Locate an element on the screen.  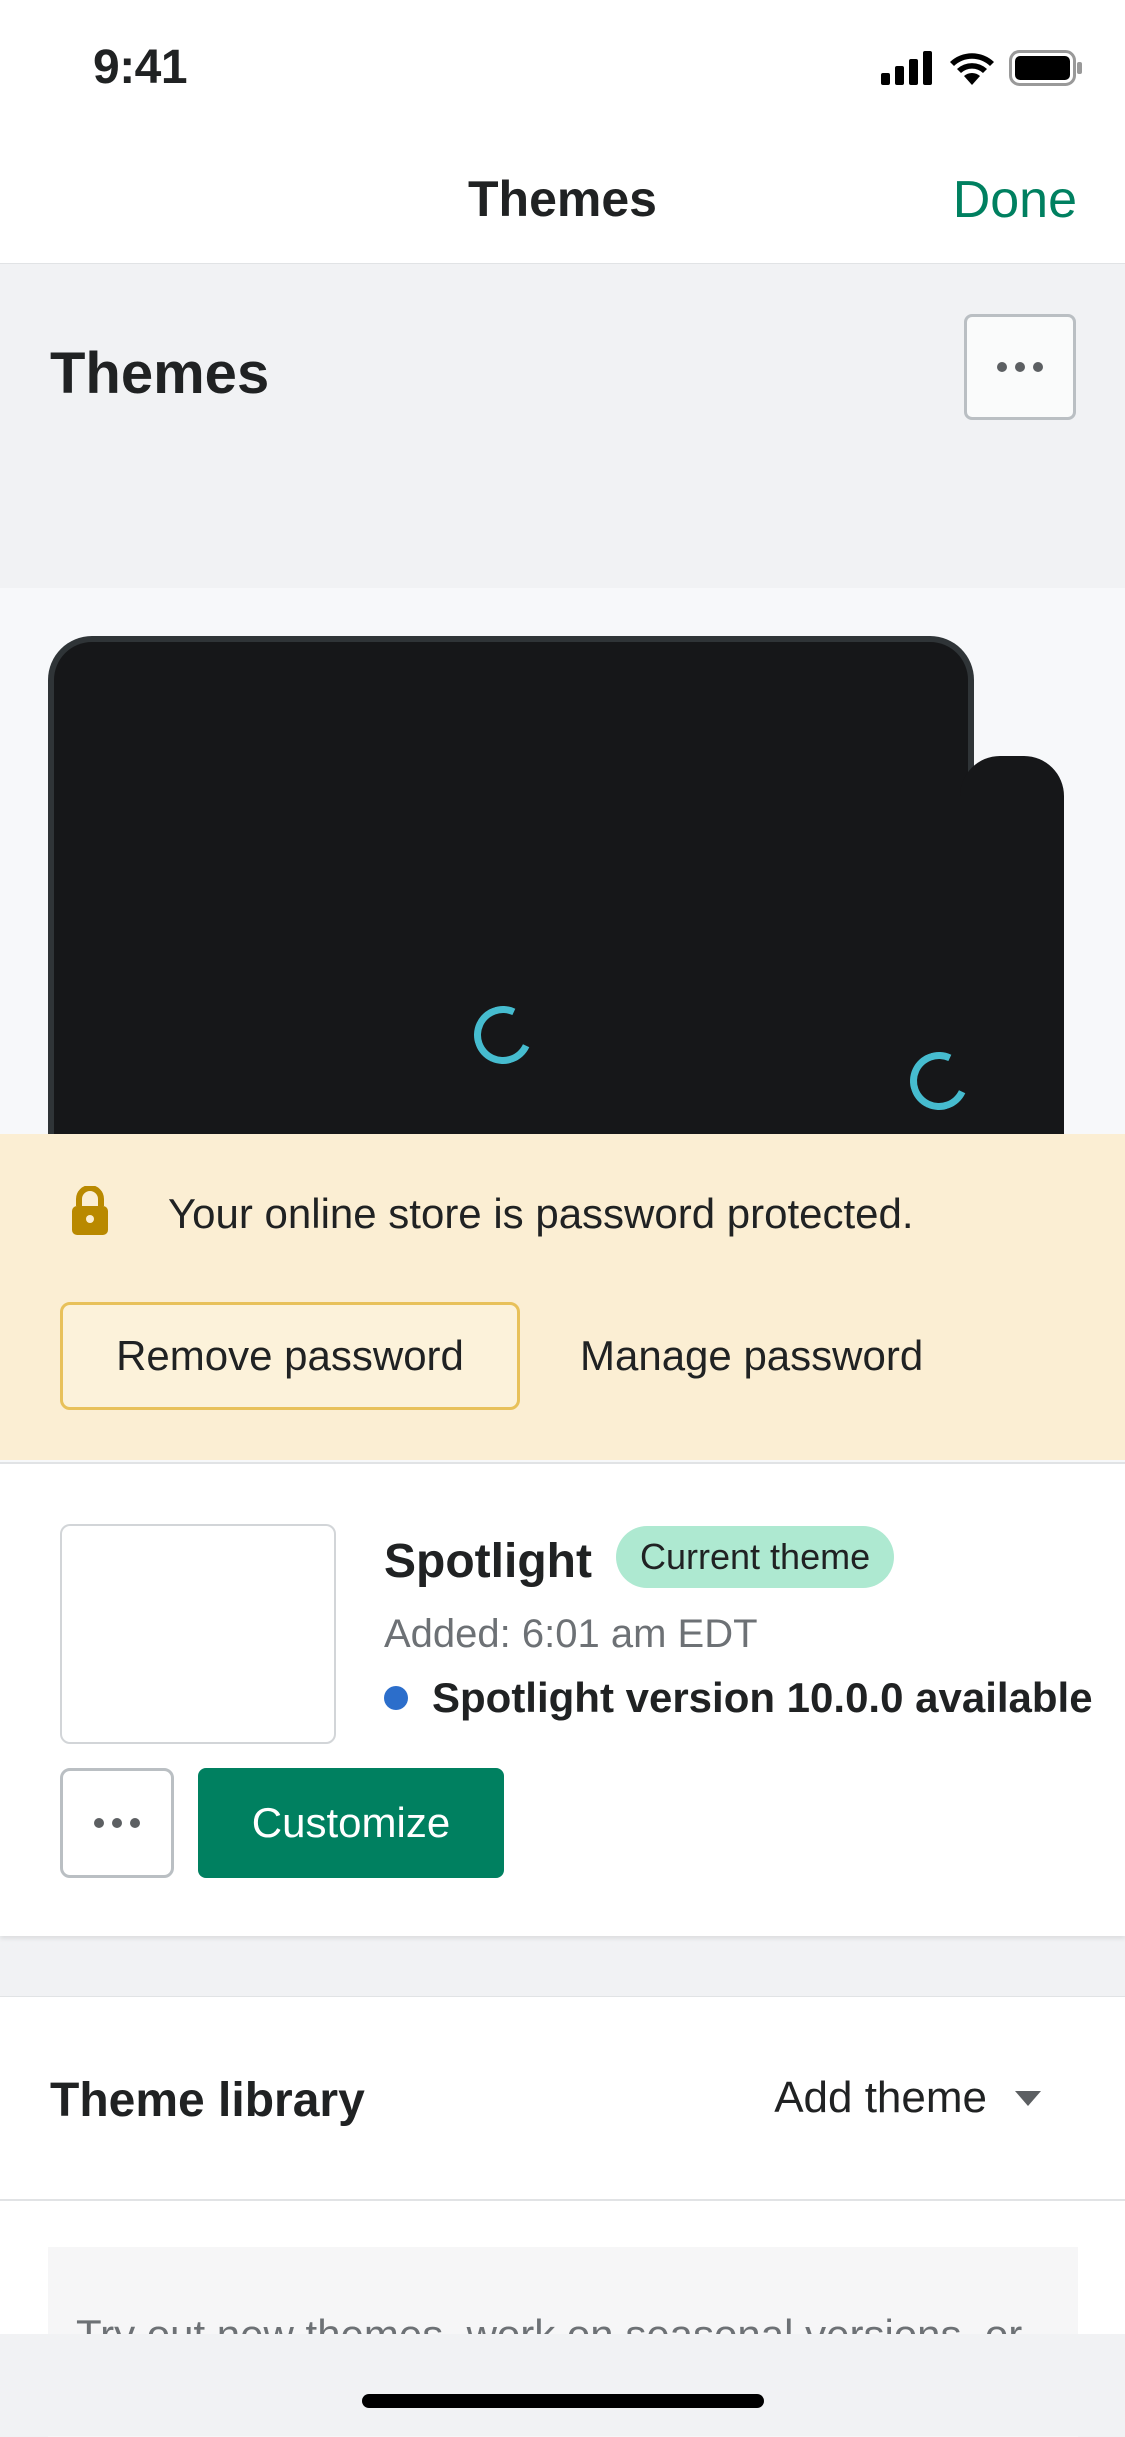
cellular-signal-icon is located at coordinates (906, 68).